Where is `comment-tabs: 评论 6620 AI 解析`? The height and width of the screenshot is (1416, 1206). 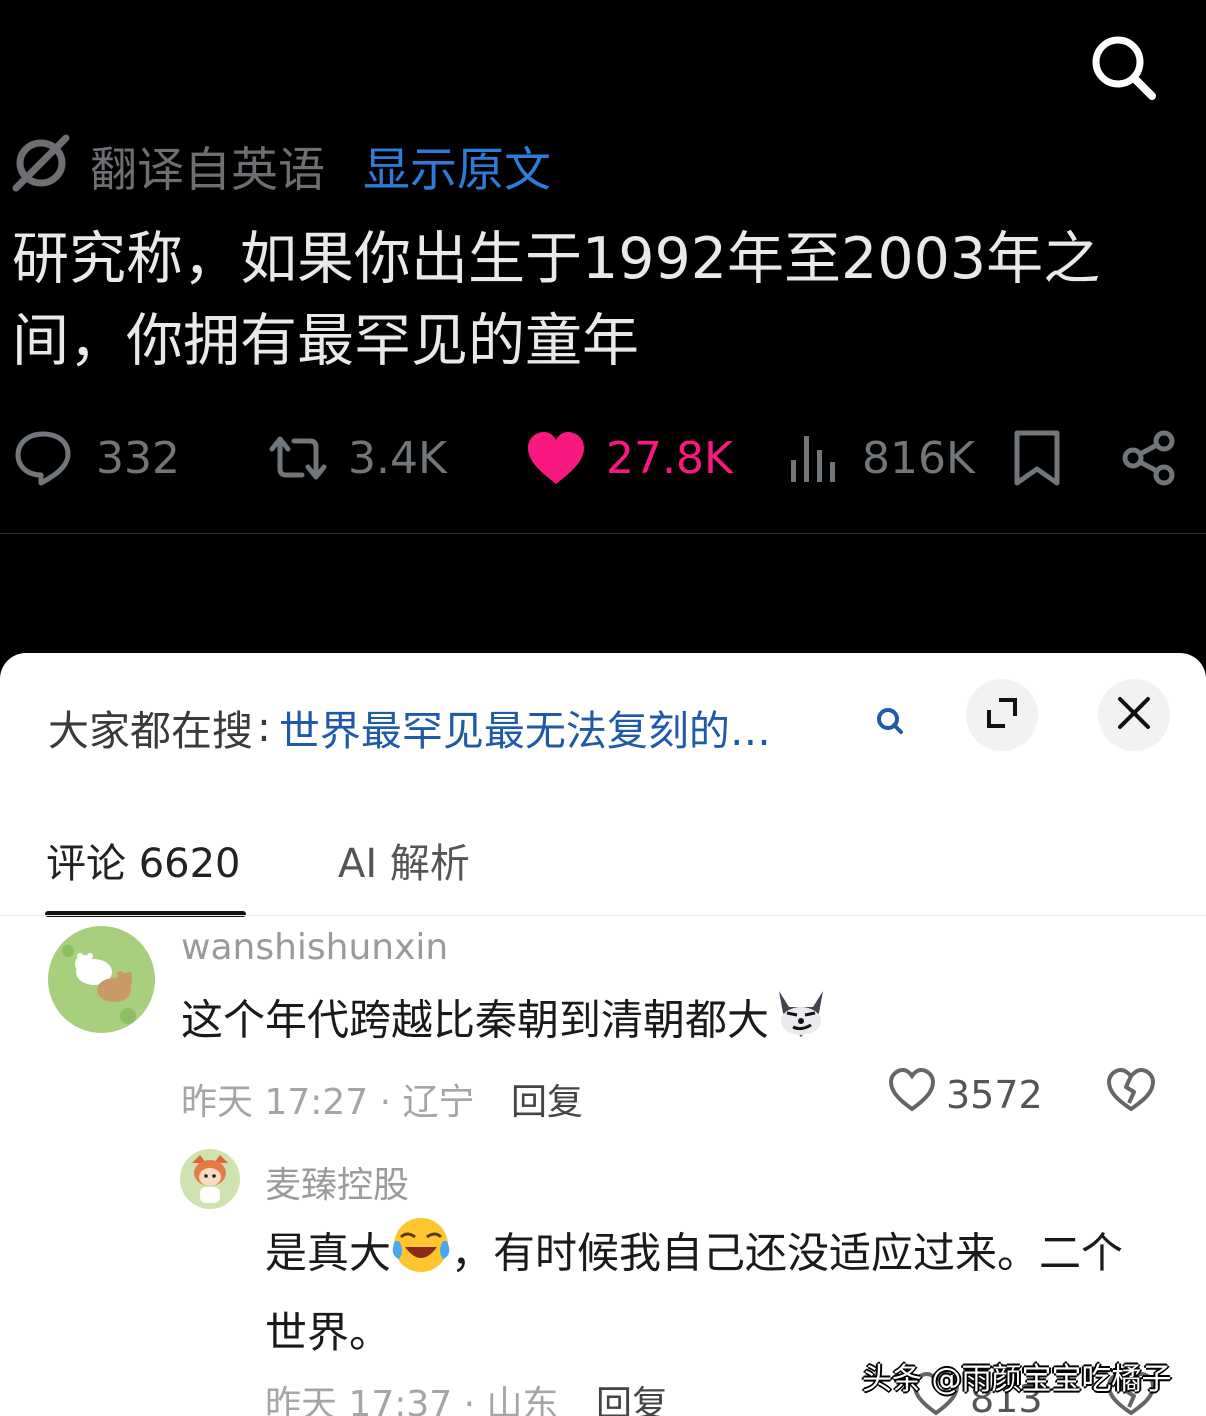
comment-tabs: 评论 6620 AI 解析 is located at coordinates (603, 870).